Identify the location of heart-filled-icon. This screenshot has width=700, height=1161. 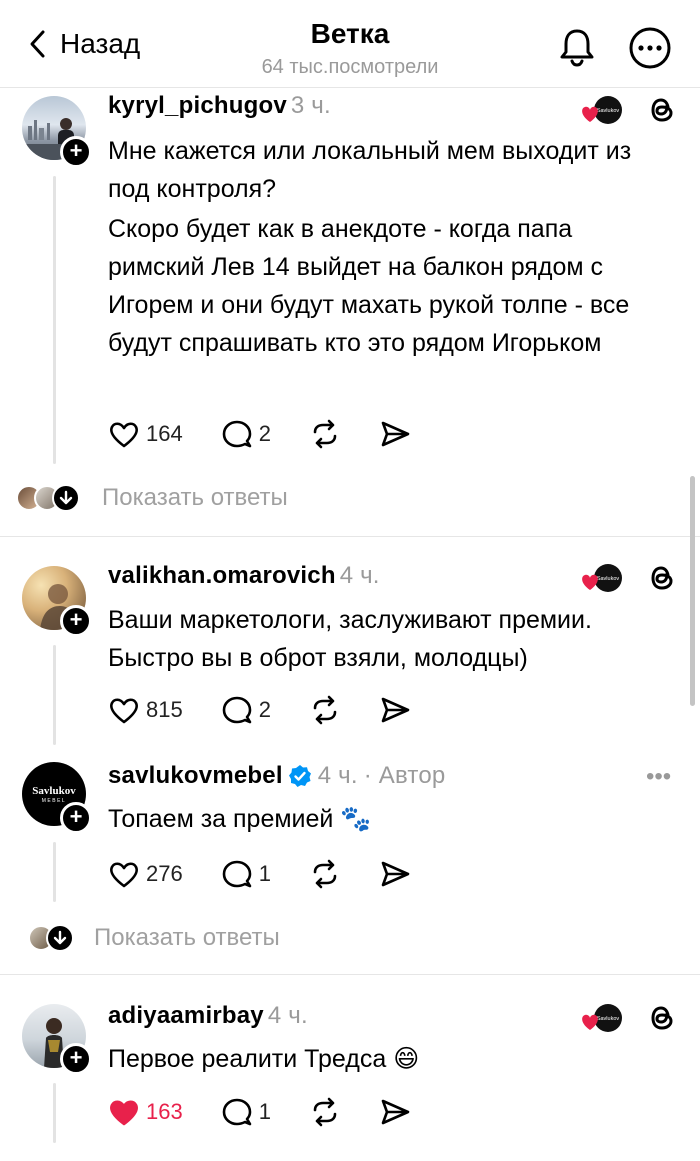
(124, 1113).